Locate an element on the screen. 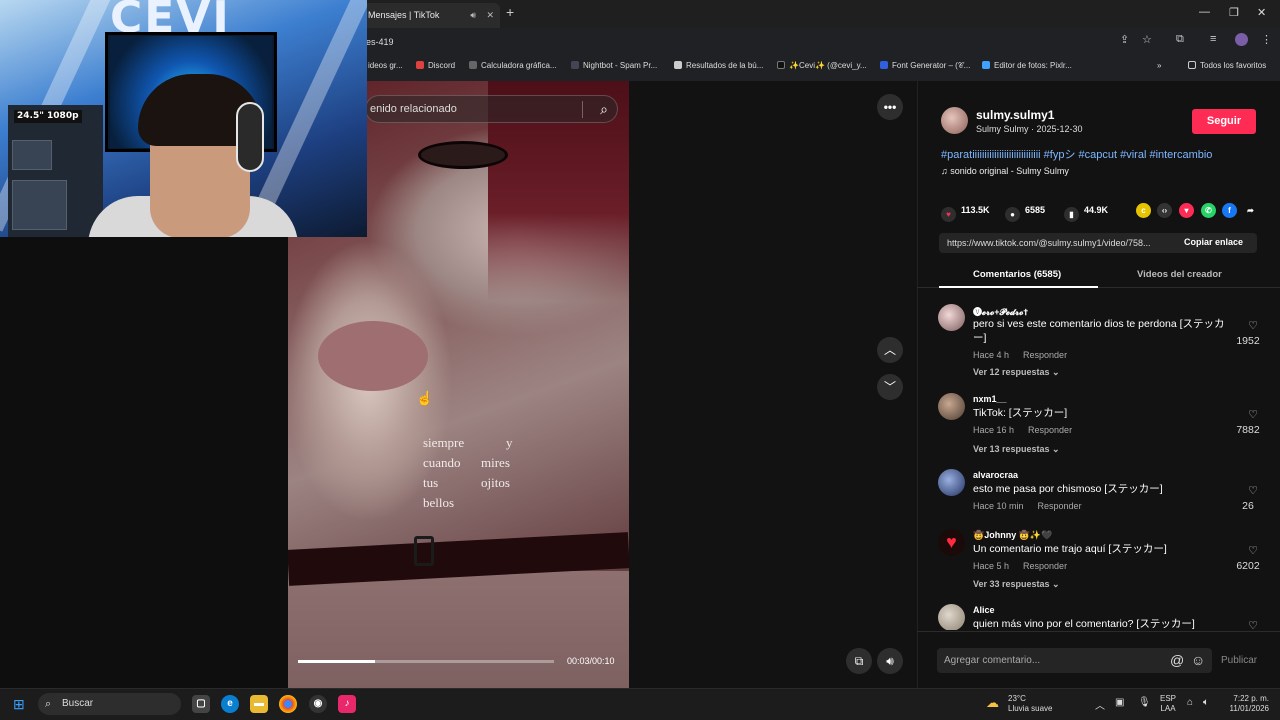 The height and width of the screenshot is (720, 1280). profile-avatar is located at coordinates (1241, 39).